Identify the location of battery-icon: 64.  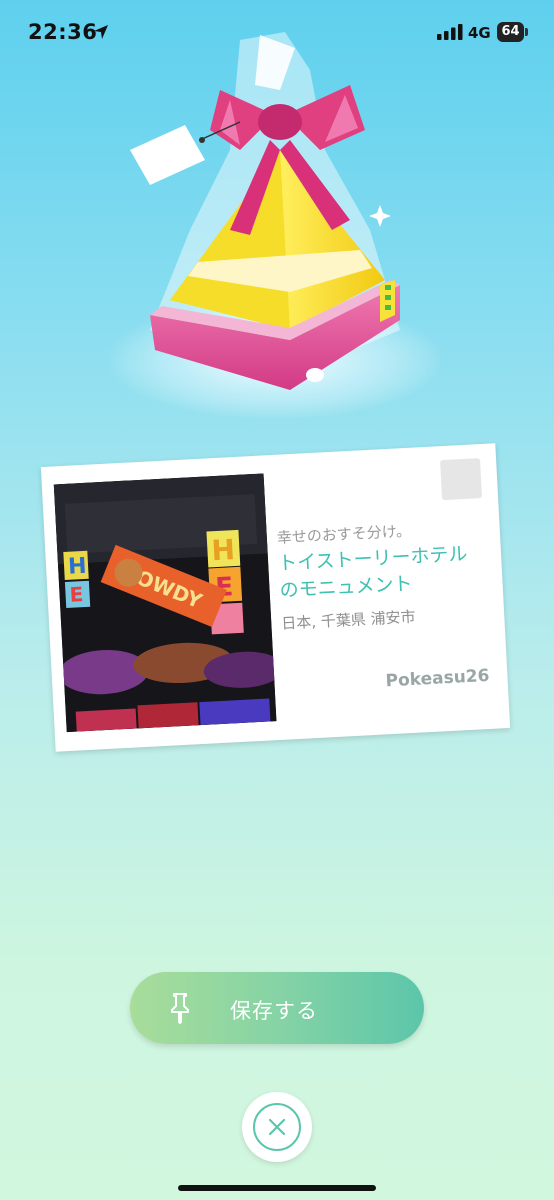
(513, 32).